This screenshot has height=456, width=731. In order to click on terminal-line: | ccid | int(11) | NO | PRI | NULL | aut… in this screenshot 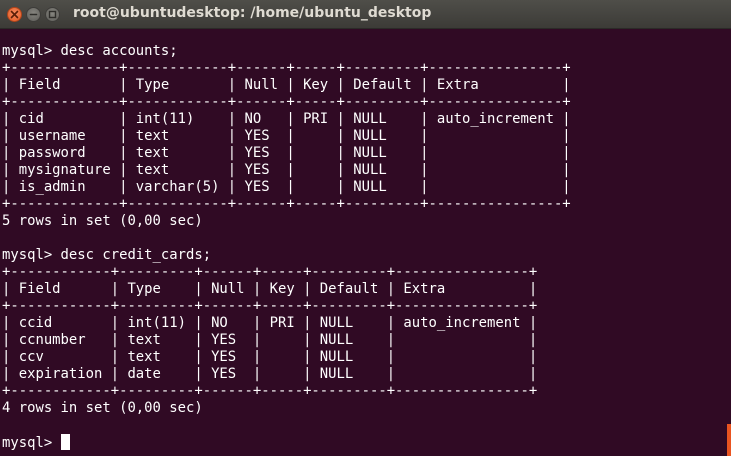, I will do `click(270, 323)`.